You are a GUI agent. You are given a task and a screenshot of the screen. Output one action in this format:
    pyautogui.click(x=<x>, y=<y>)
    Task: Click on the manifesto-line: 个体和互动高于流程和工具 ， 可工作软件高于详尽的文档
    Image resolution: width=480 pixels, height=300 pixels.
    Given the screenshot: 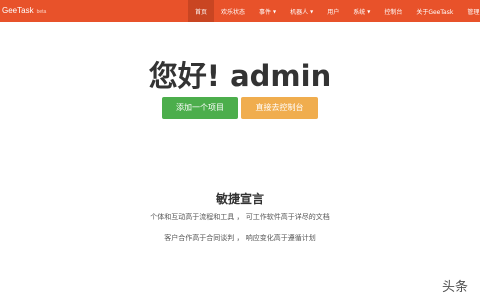 What is the action you would take?
    pyautogui.click(x=240, y=217)
    